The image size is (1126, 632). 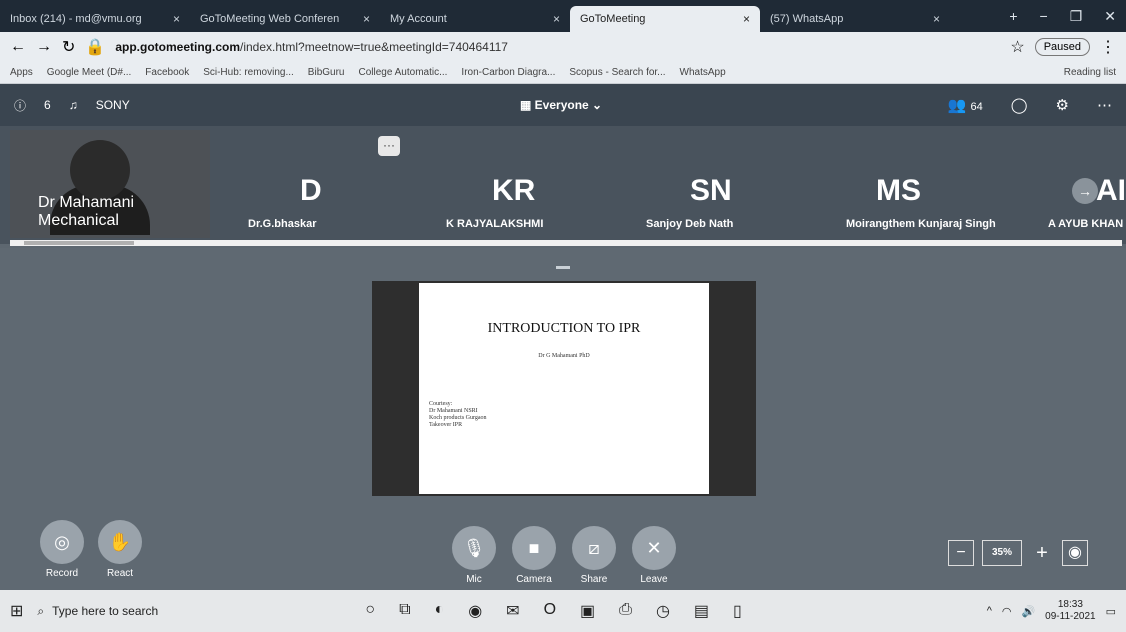 I want to click on react-button: ✋, so click(x=120, y=542).